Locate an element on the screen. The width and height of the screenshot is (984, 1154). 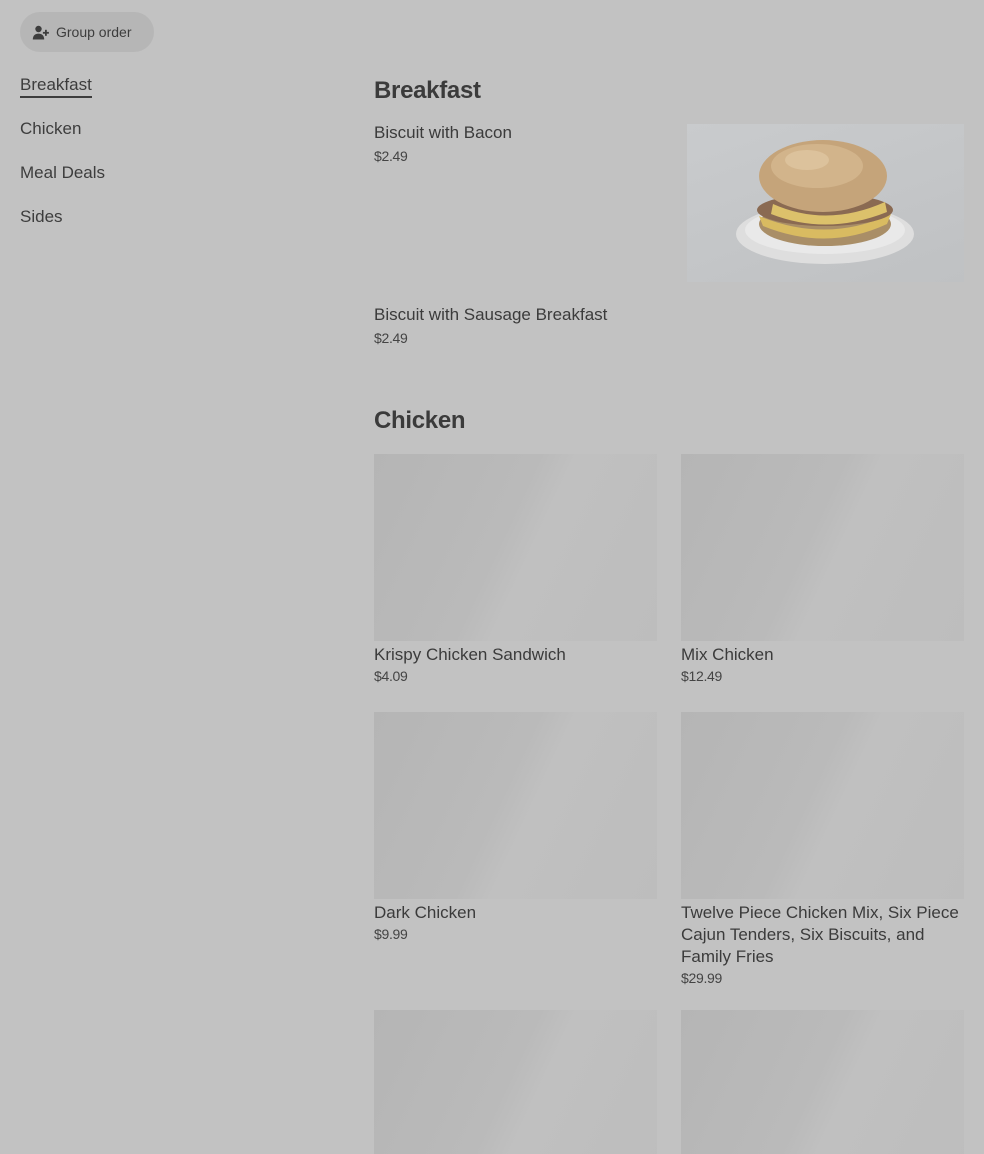
item-name: Dark Chicken is located at coordinates (425, 912).